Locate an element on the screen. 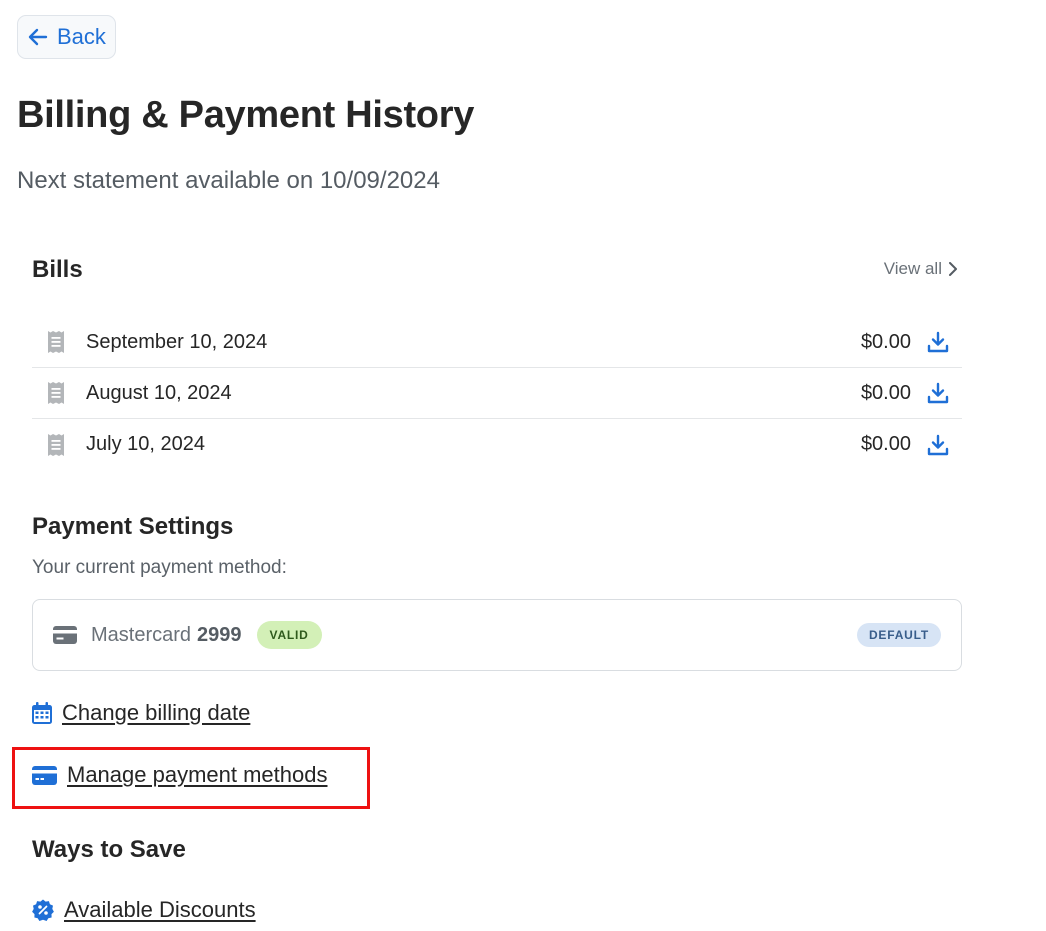 This screenshot has width=1046, height=931. bill-row: September 10, 2024 $0.00 is located at coordinates (497, 342).